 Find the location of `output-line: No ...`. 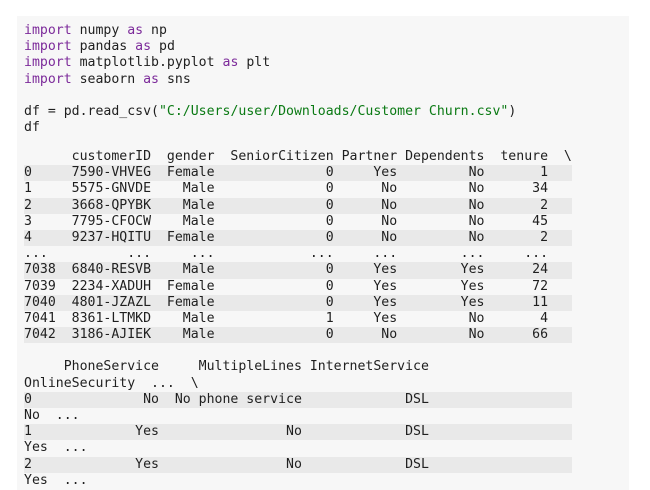

output-line: No ... is located at coordinates (298, 416).